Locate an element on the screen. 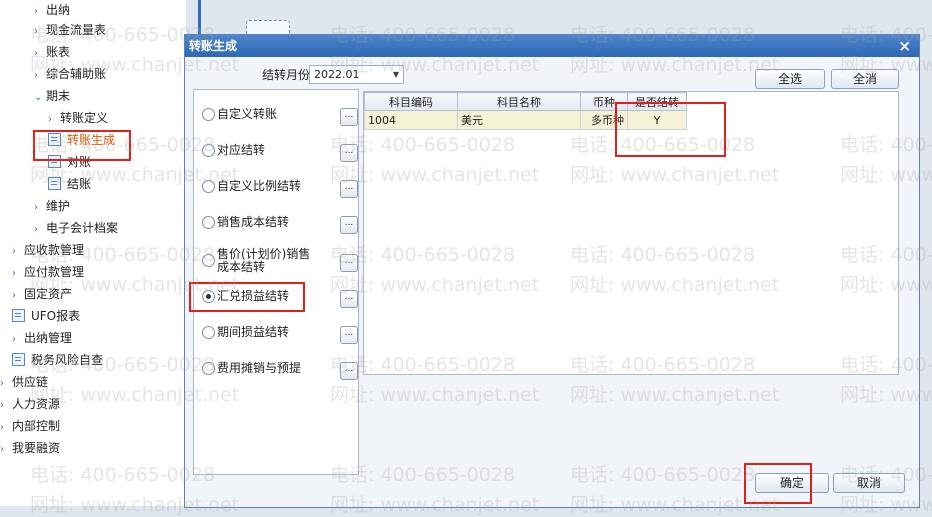 The image size is (932, 517). tree-item-label: 账表 is located at coordinates (58, 52).